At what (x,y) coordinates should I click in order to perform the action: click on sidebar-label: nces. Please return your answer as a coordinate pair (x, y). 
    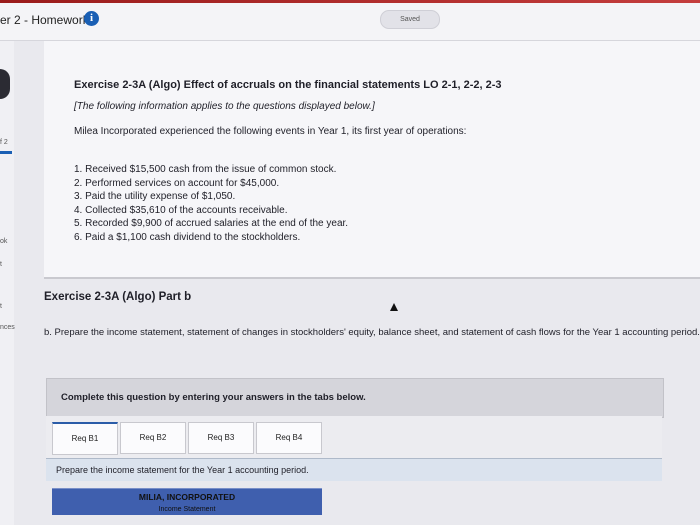
    Looking at the image, I should click on (7, 327).